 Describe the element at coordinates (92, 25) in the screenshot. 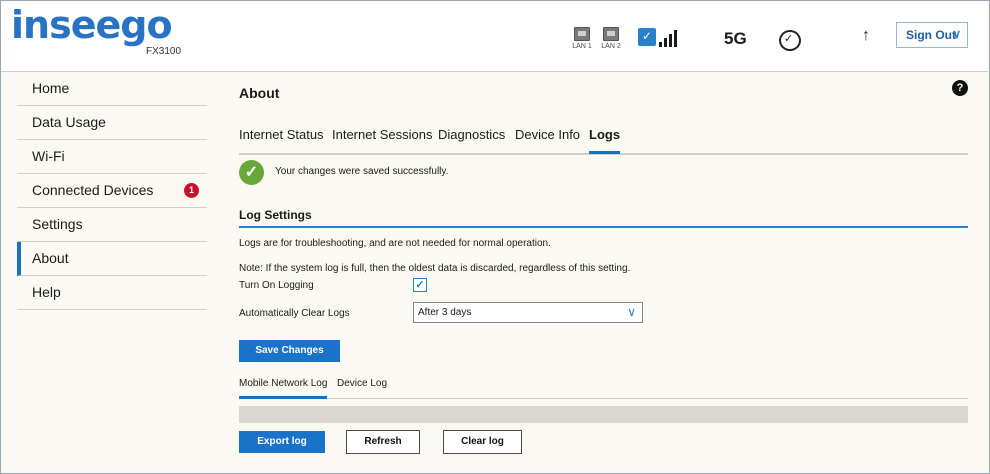

I see `inseego-logo: inseego` at that location.